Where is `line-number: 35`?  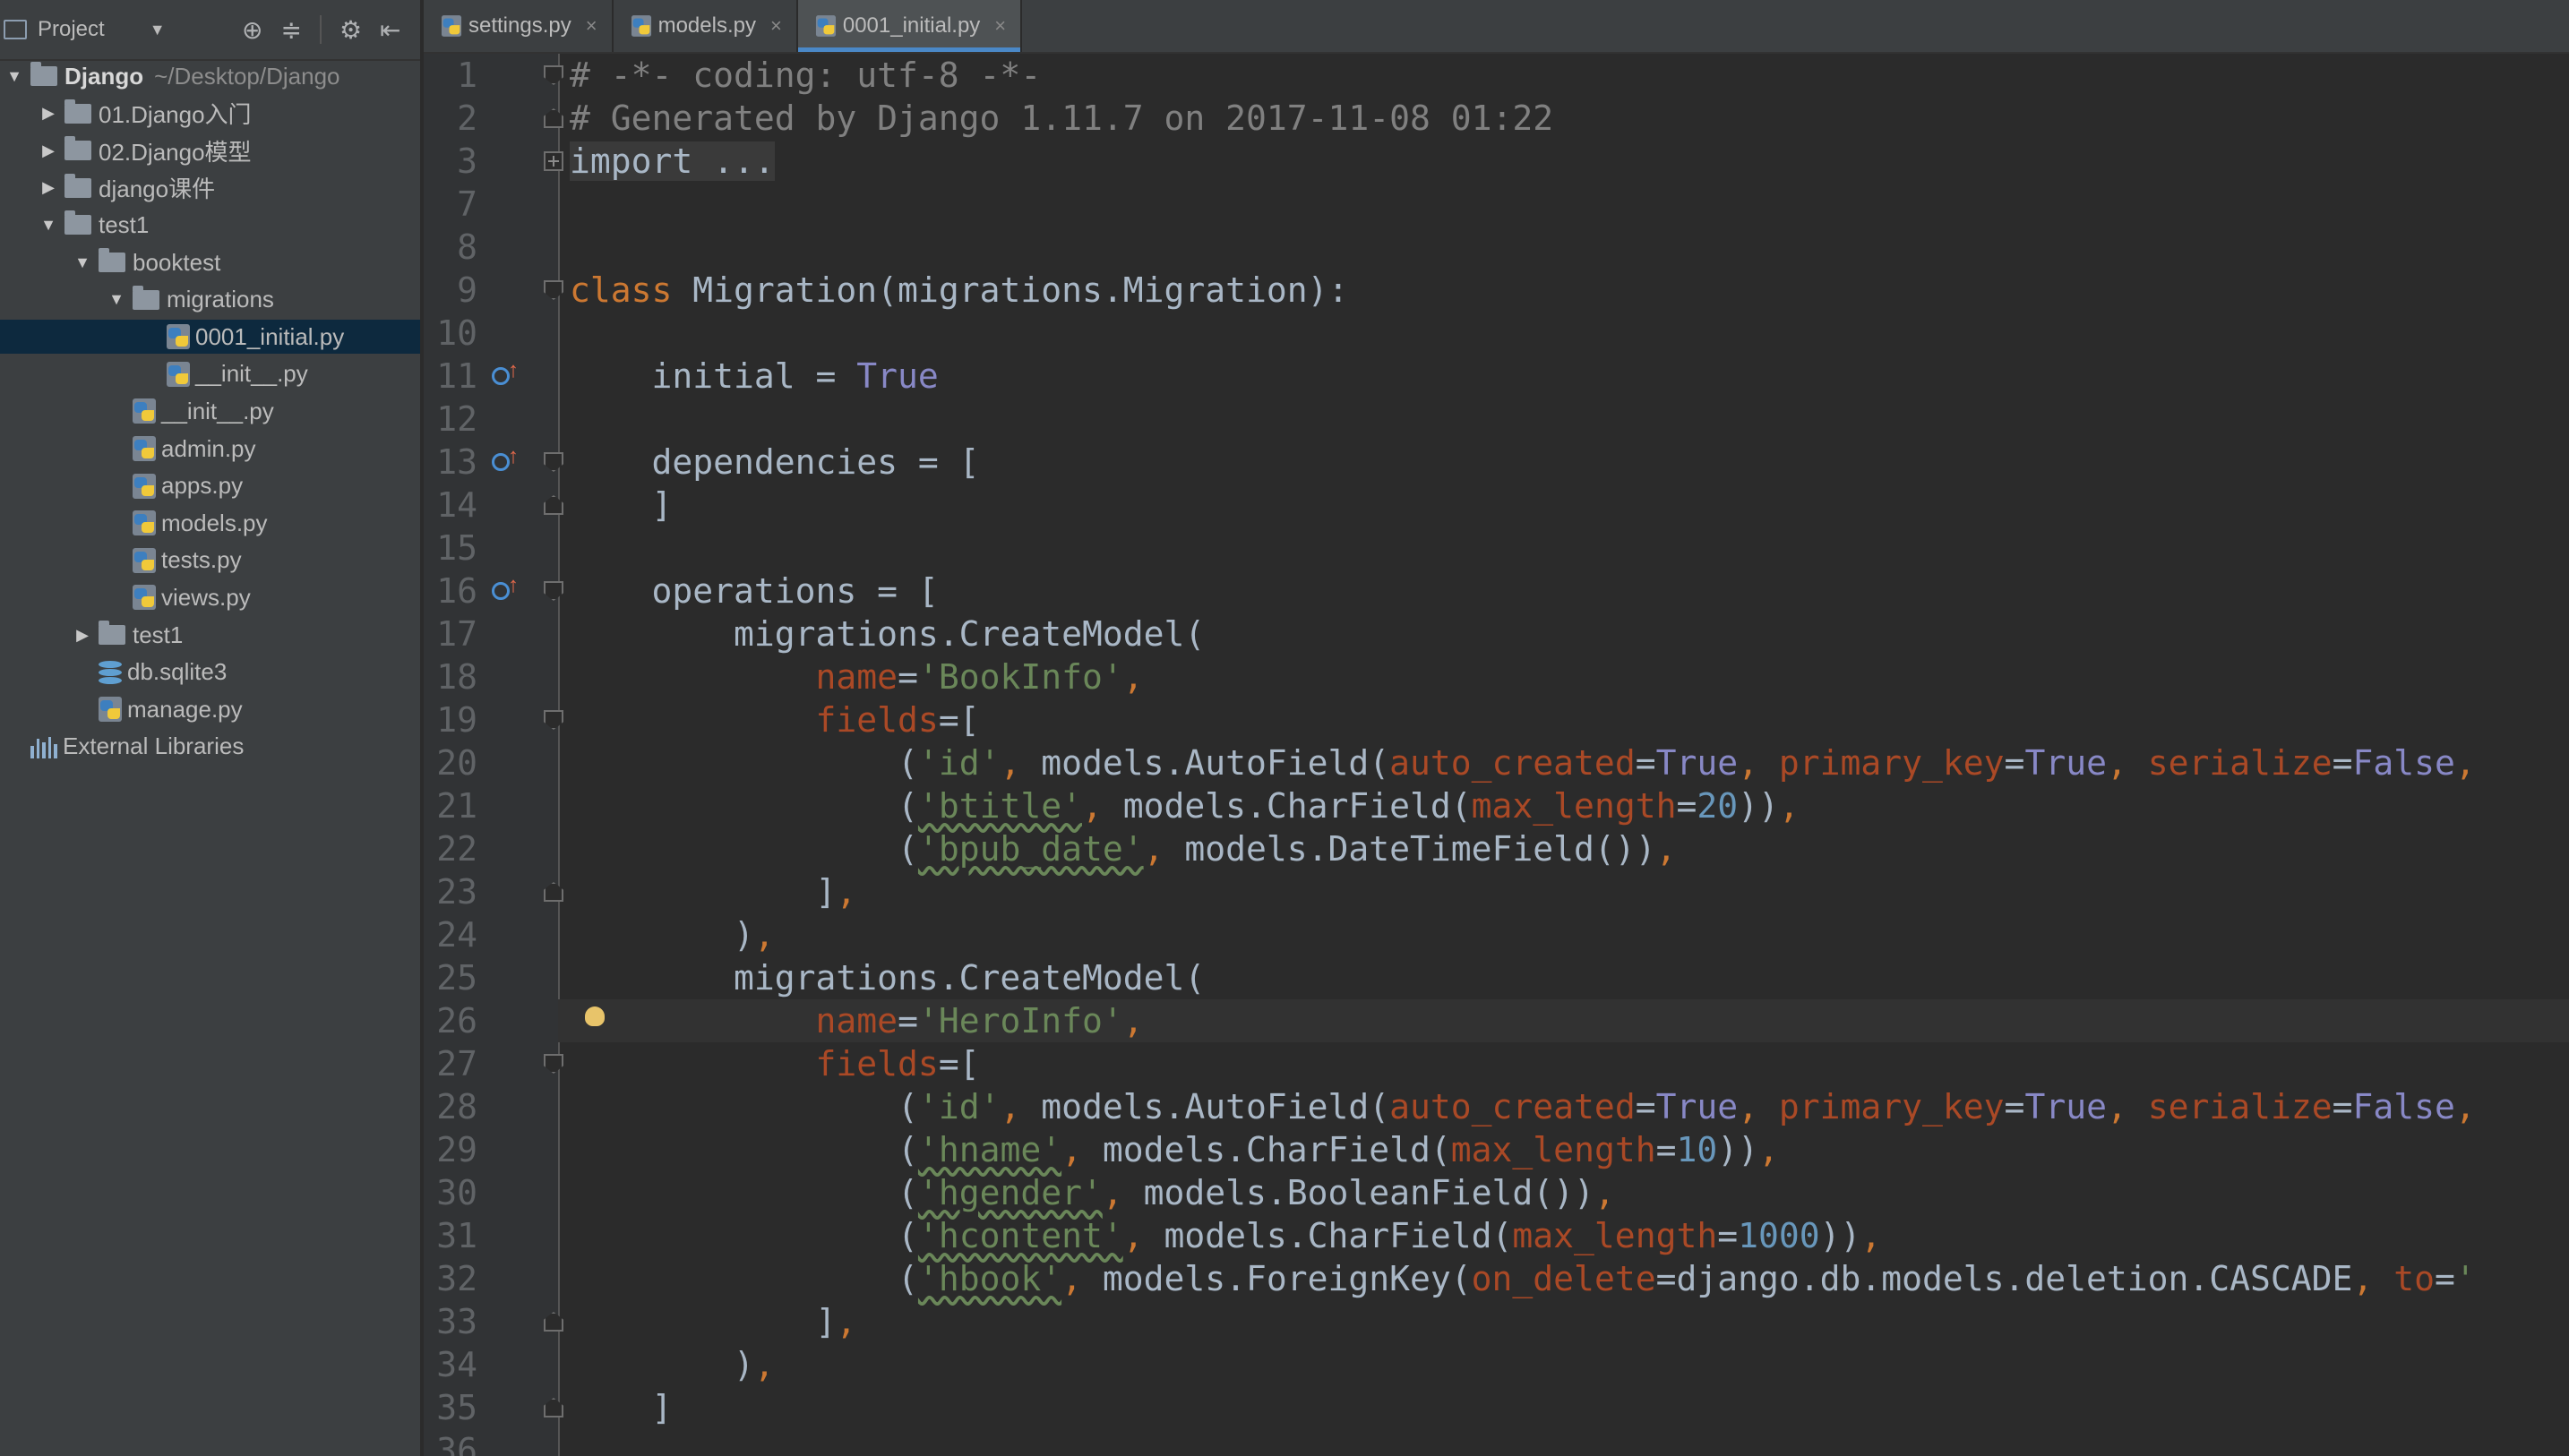 line-number: 35 is located at coordinates (456, 1407).